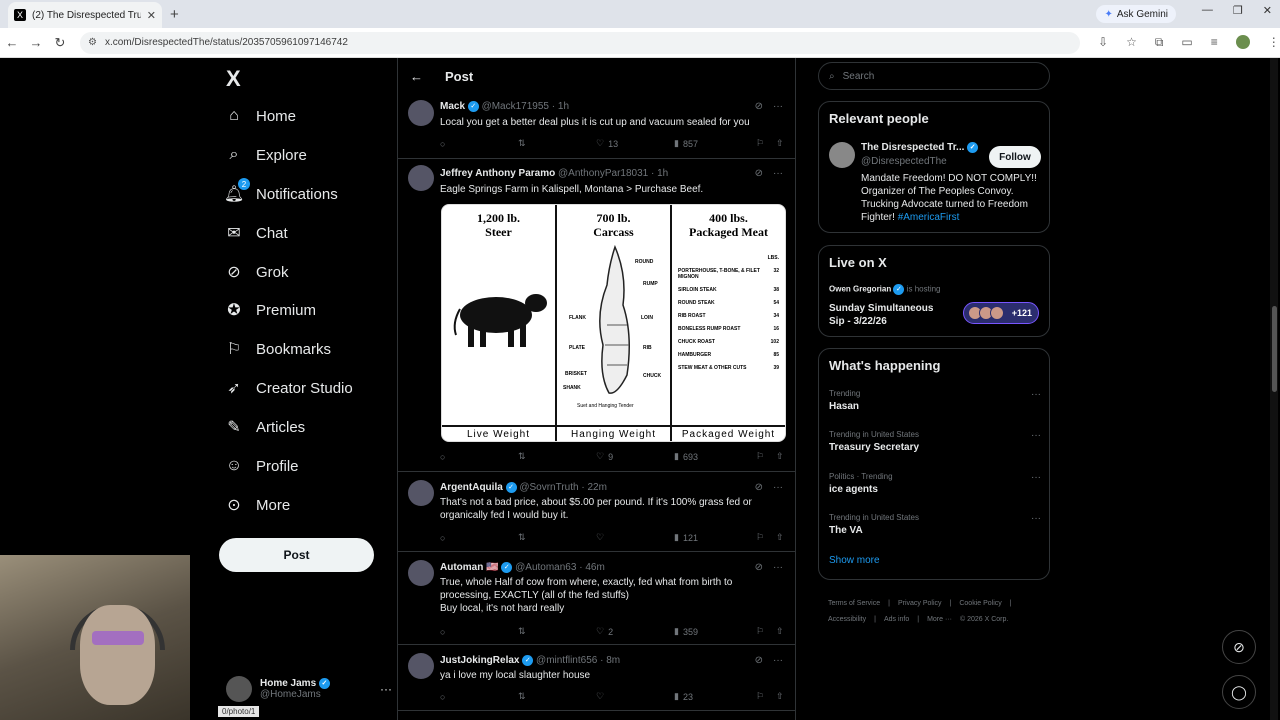  I want to click on nav-creator-studio: ➶ Creator Studio, so click(288, 388).